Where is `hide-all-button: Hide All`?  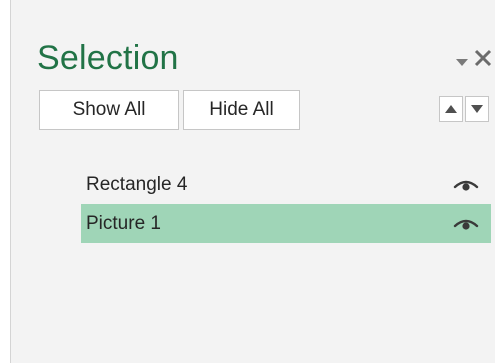 hide-all-button: Hide All is located at coordinates (241, 110).